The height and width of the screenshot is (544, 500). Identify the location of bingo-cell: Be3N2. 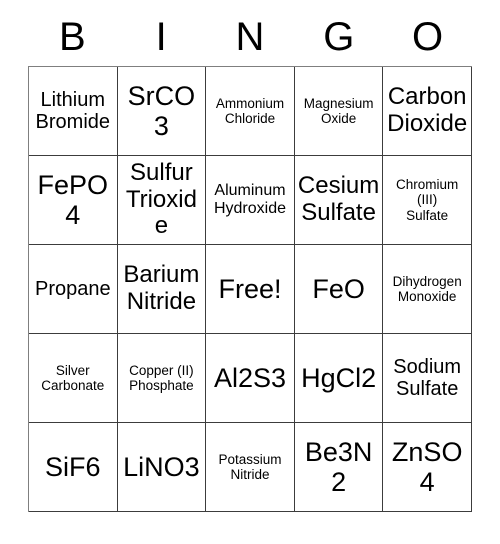
(339, 467).